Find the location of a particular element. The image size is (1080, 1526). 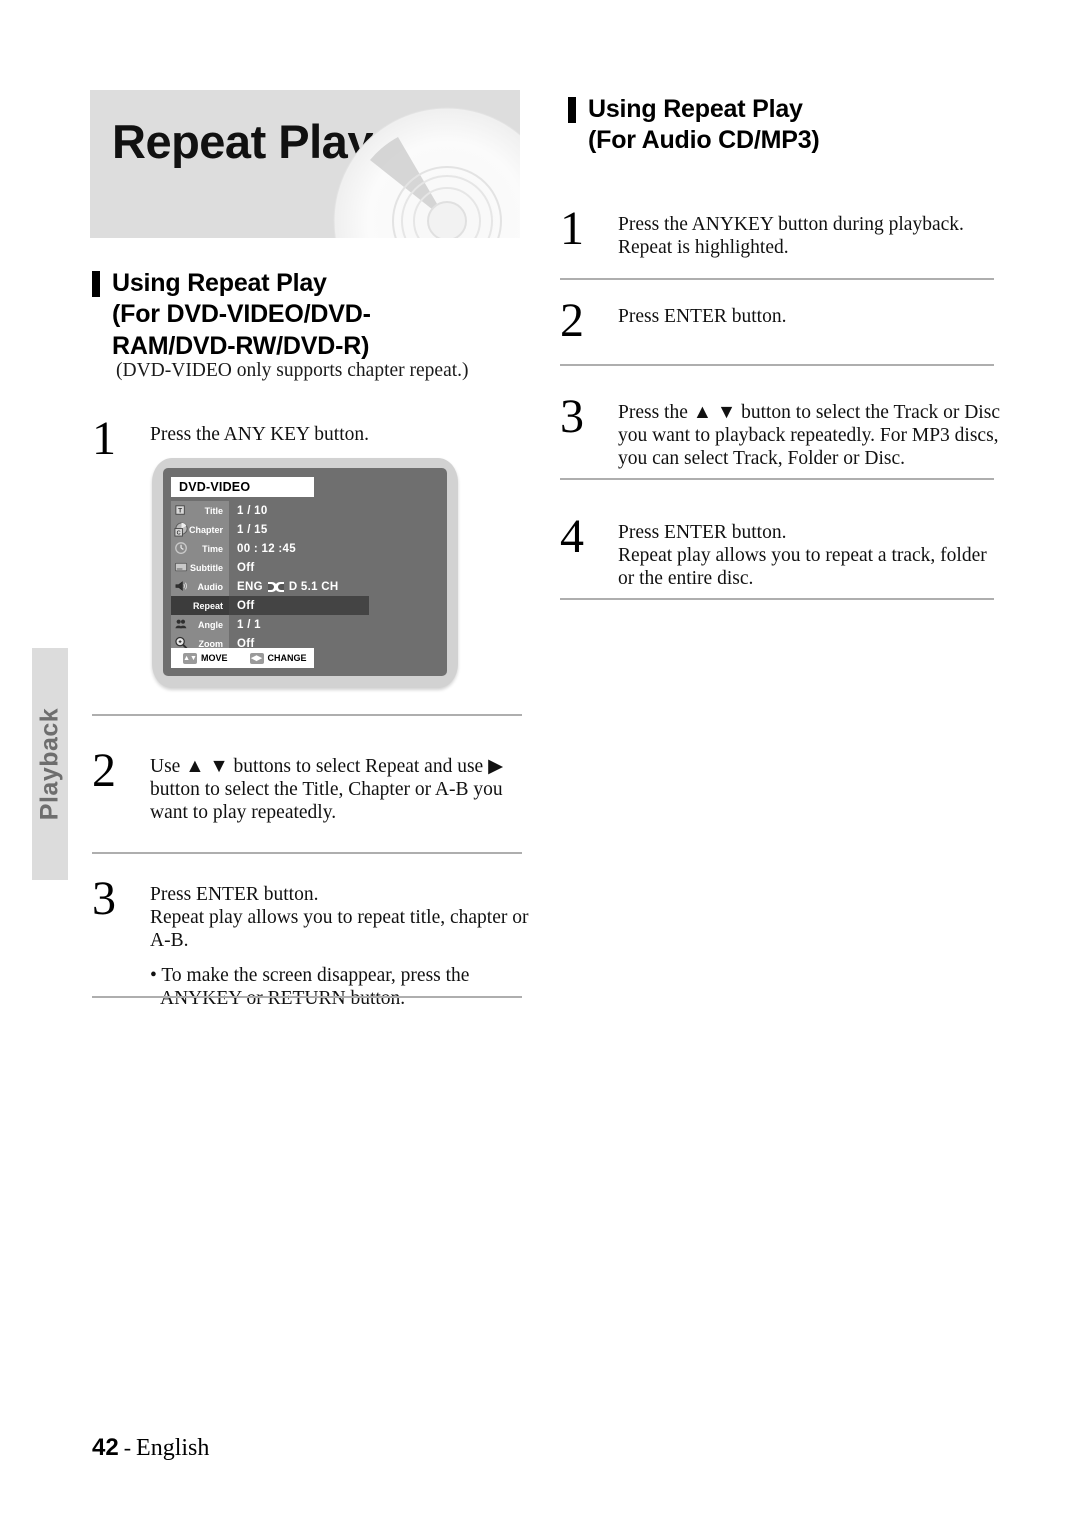

left-heading-line1: Using Repeat Play is located at coordinates (219, 283).